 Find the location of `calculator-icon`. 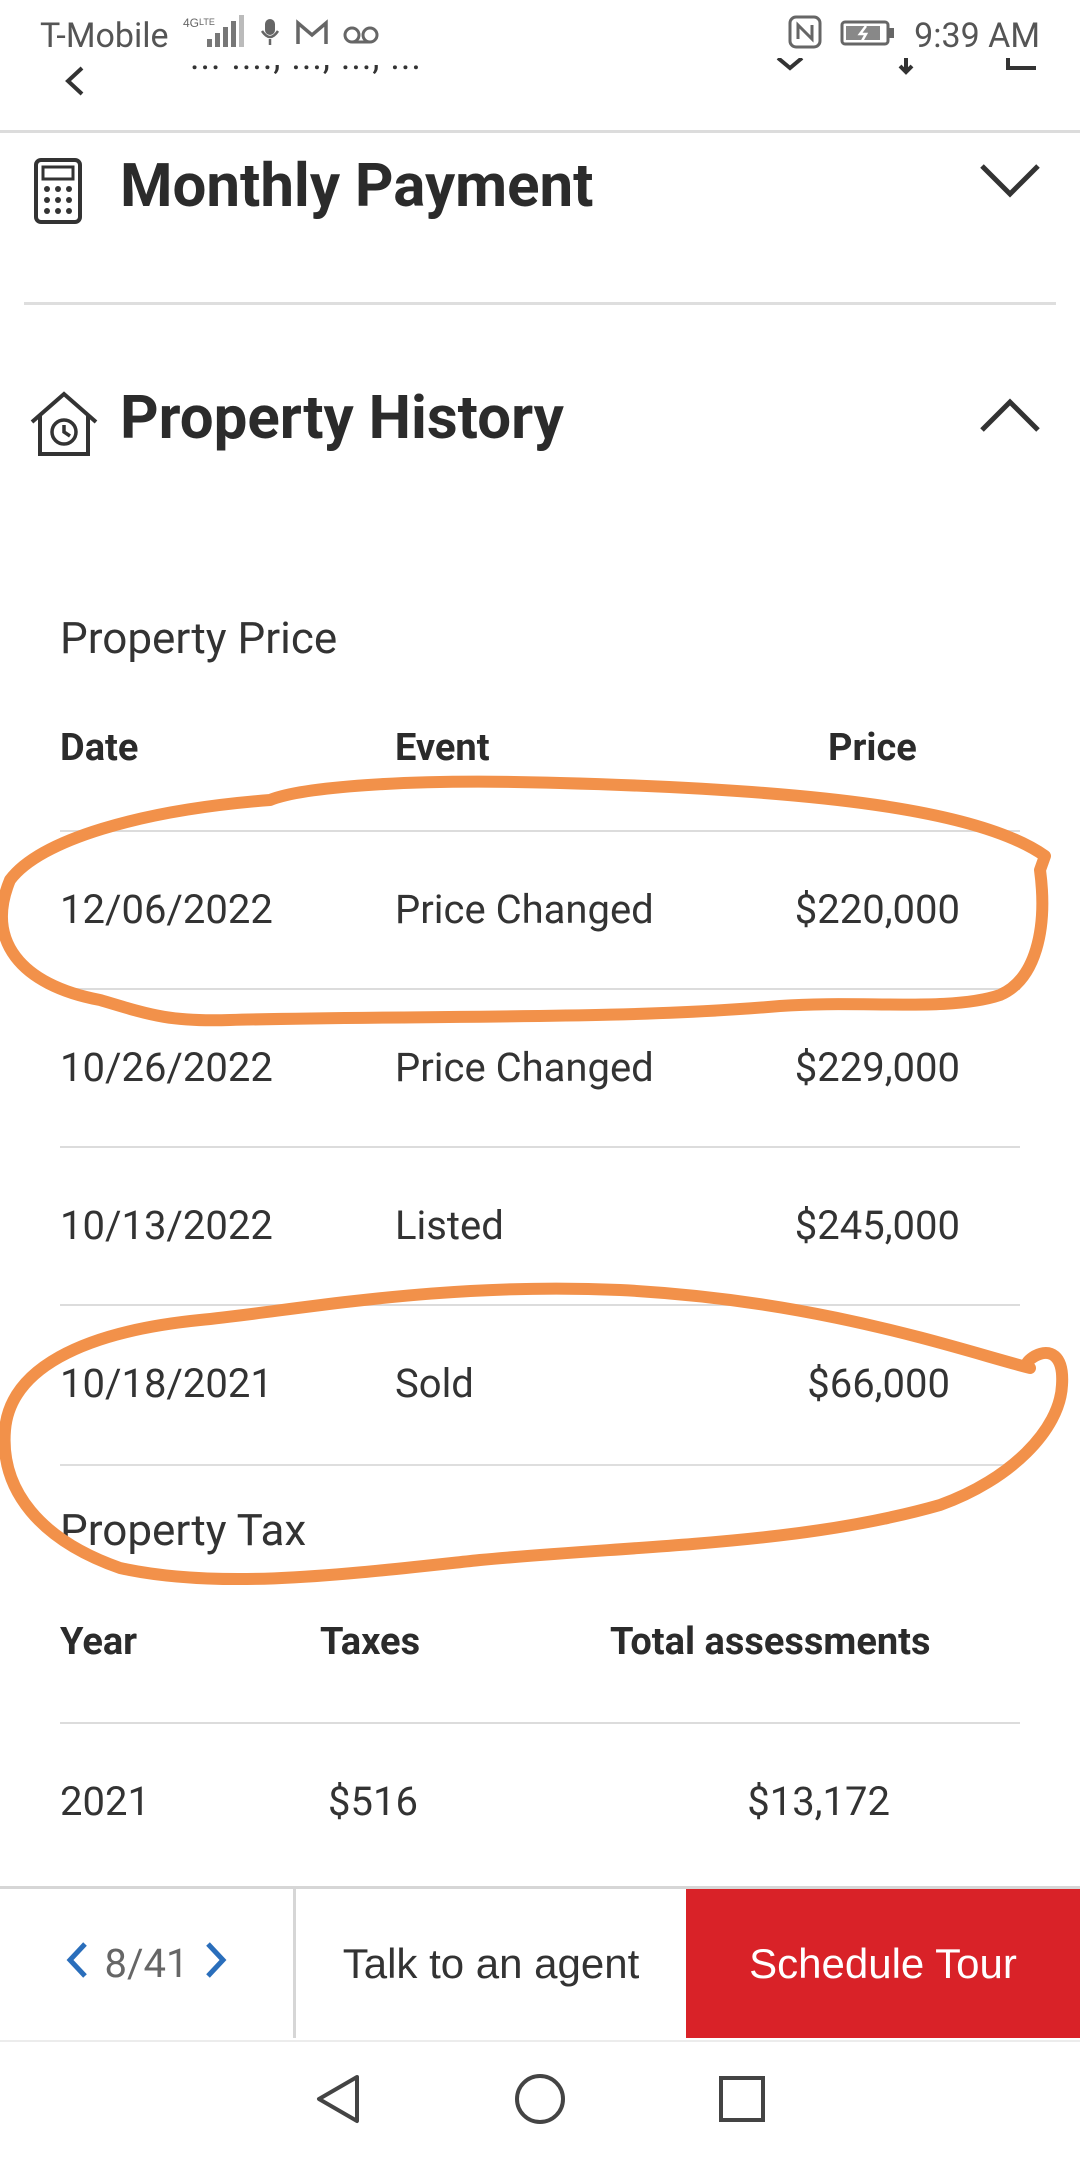

calculator-icon is located at coordinates (58, 193).